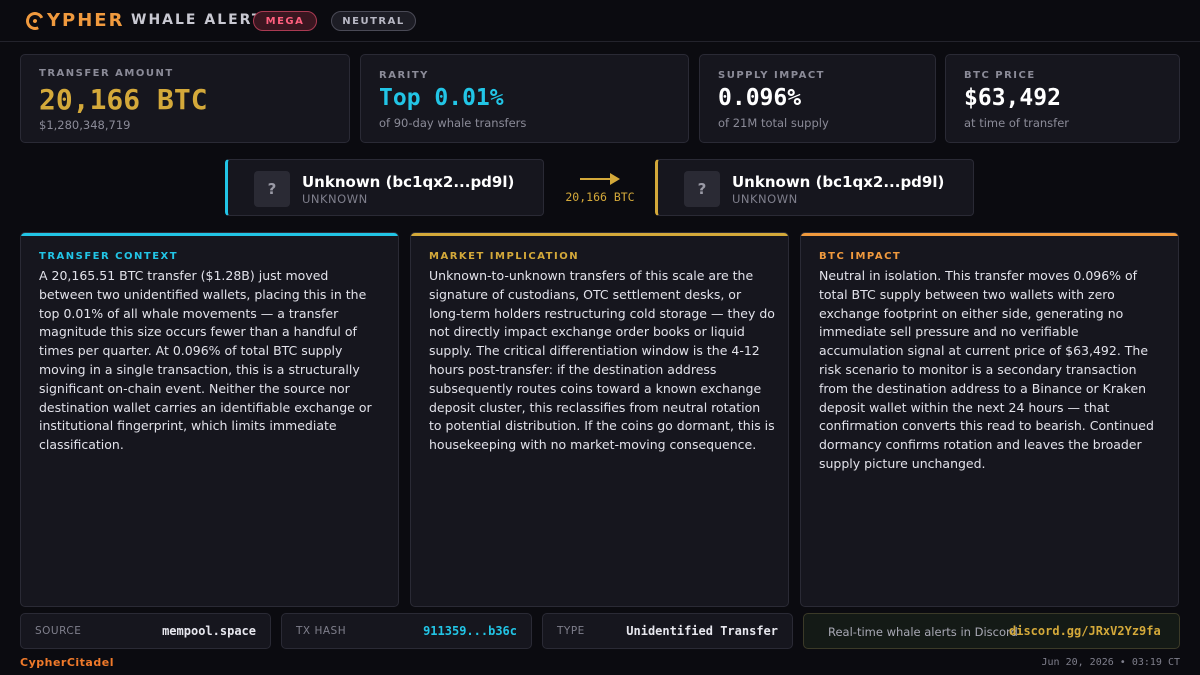 The width and height of the screenshot is (1200, 675). I want to click on rarity-sub: of 90-day whale transfers, so click(453, 123).